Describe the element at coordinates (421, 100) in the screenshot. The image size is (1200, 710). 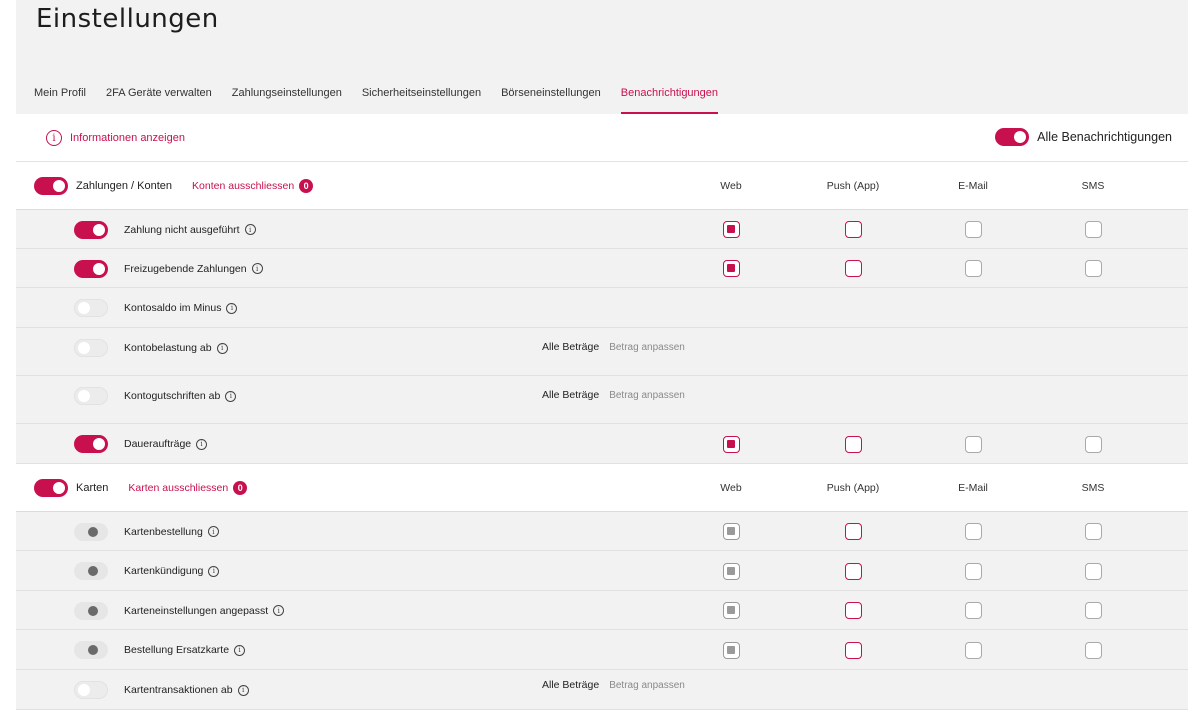
I see `tab-sicherheitseinstellungen: Sicherheitseinstellungen` at that location.